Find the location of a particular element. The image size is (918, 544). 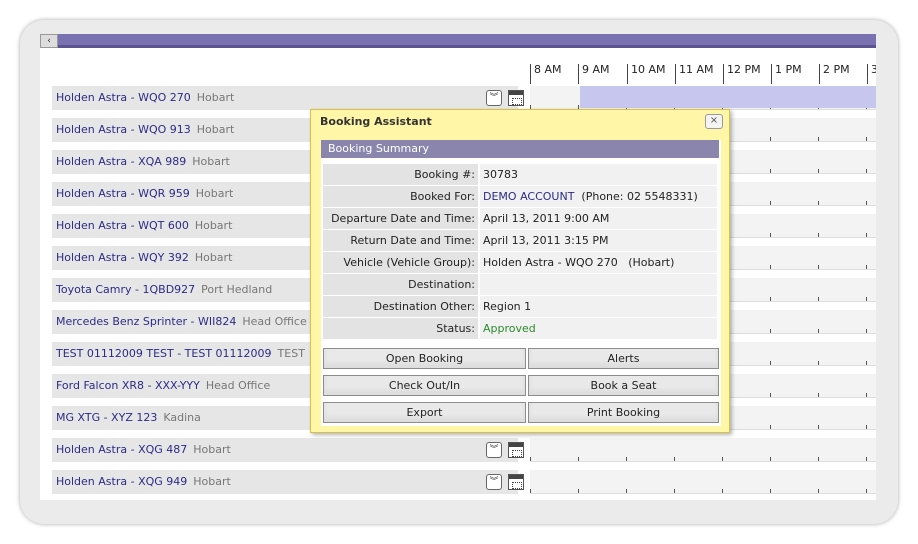

booked-for-link: DEMO ACCOUNT is located at coordinates (528, 196).